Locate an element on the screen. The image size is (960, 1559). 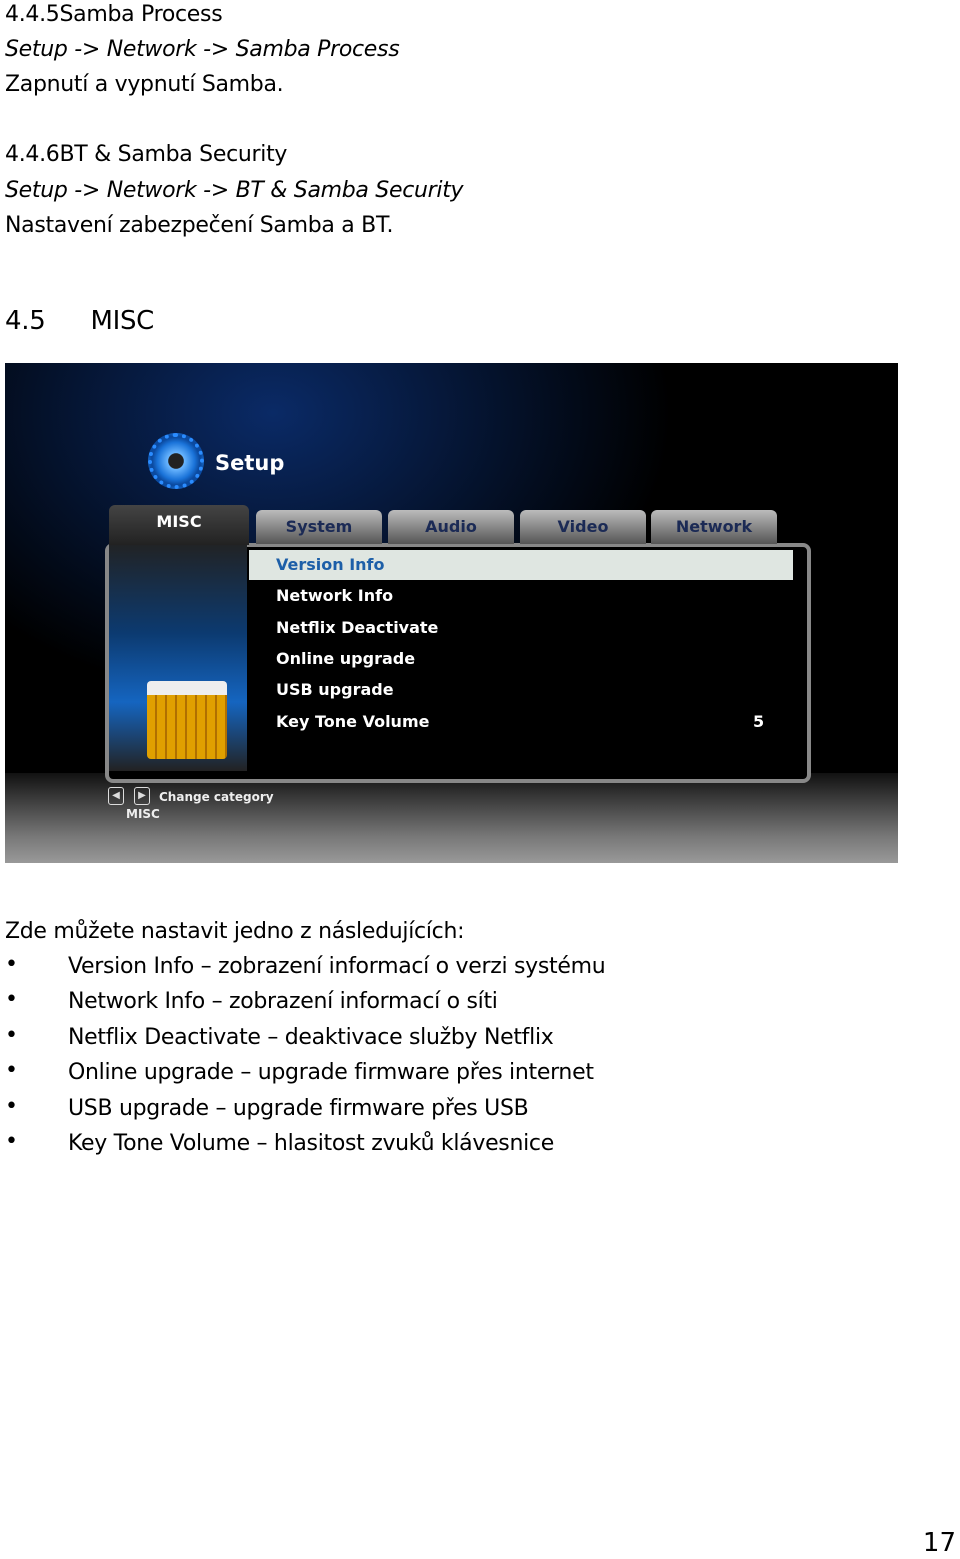
section-description: Zapnutí a vypnutí Samba. is located at coordinates (144, 84).